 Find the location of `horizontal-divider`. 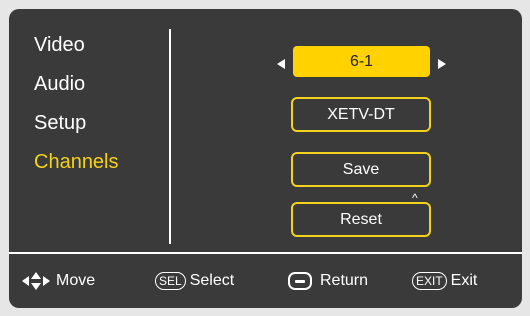

horizontal-divider is located at coordinates (265, 253).